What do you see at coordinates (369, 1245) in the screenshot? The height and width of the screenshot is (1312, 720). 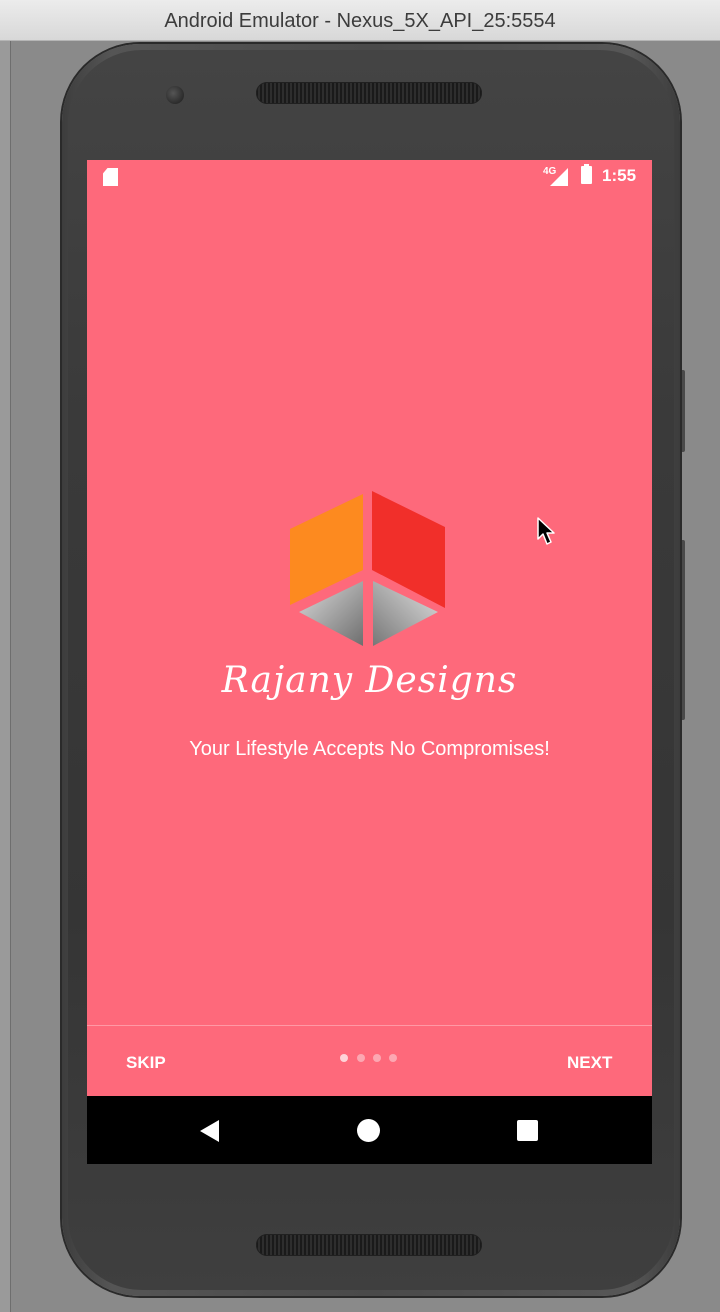 I see `bottom-speaker` at bounding box center [369, 1245].